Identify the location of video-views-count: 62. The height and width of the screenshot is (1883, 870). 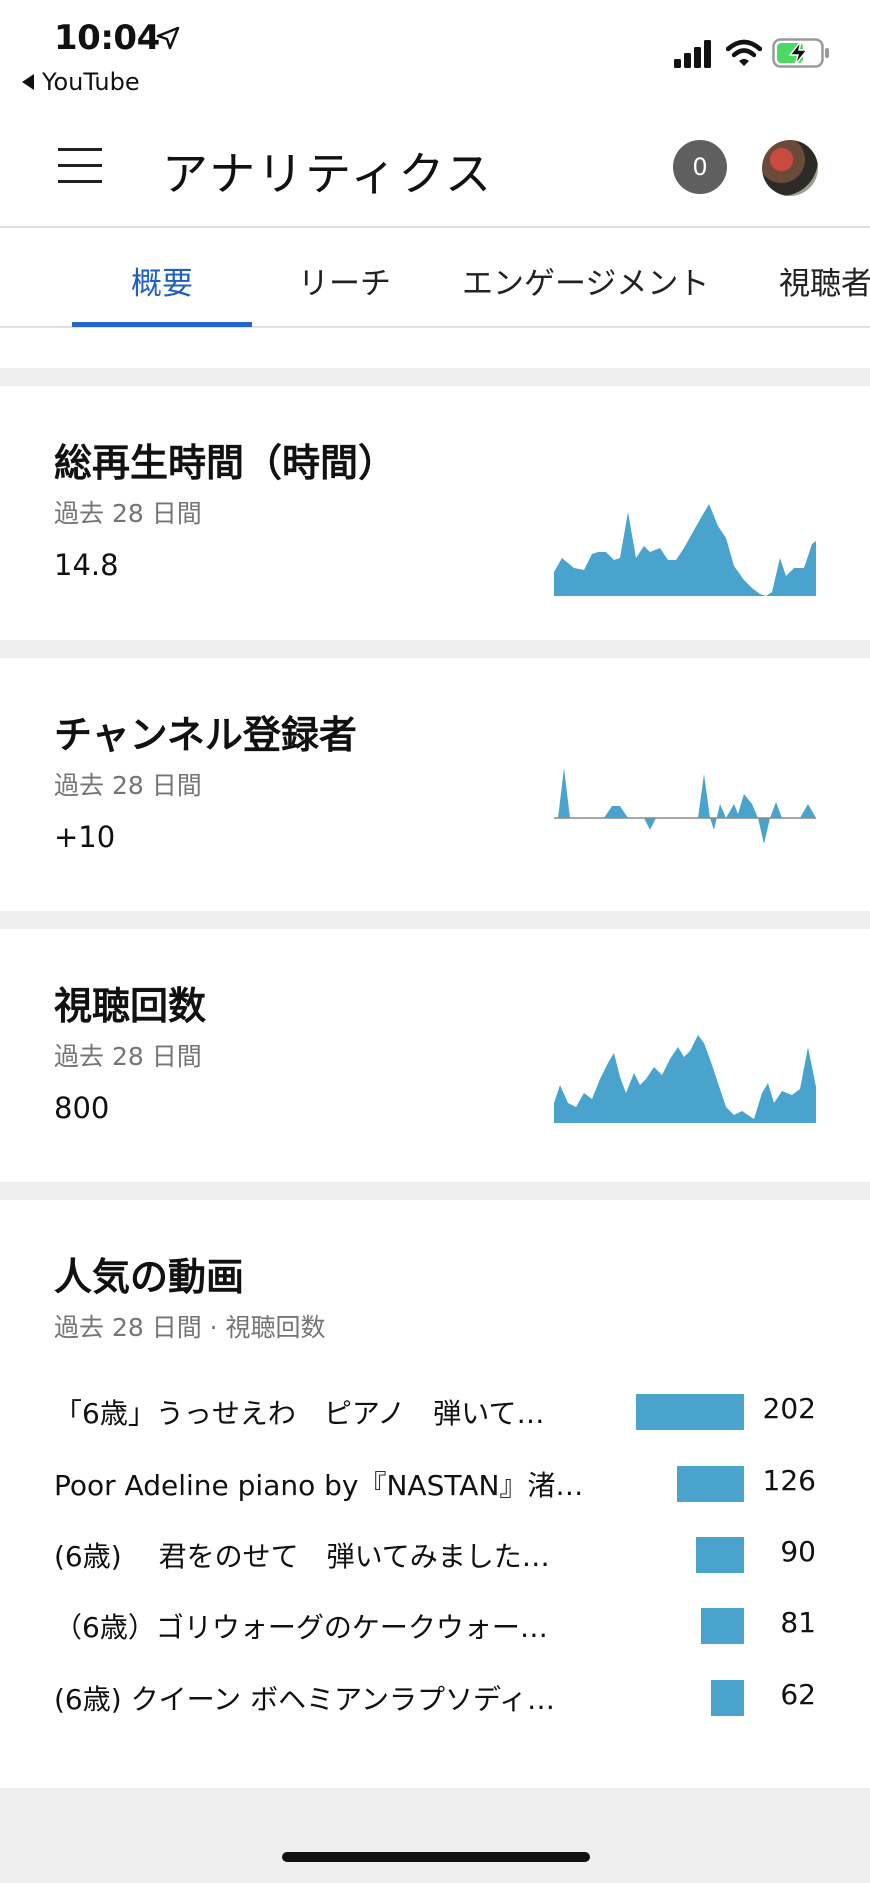
(798, 1694).